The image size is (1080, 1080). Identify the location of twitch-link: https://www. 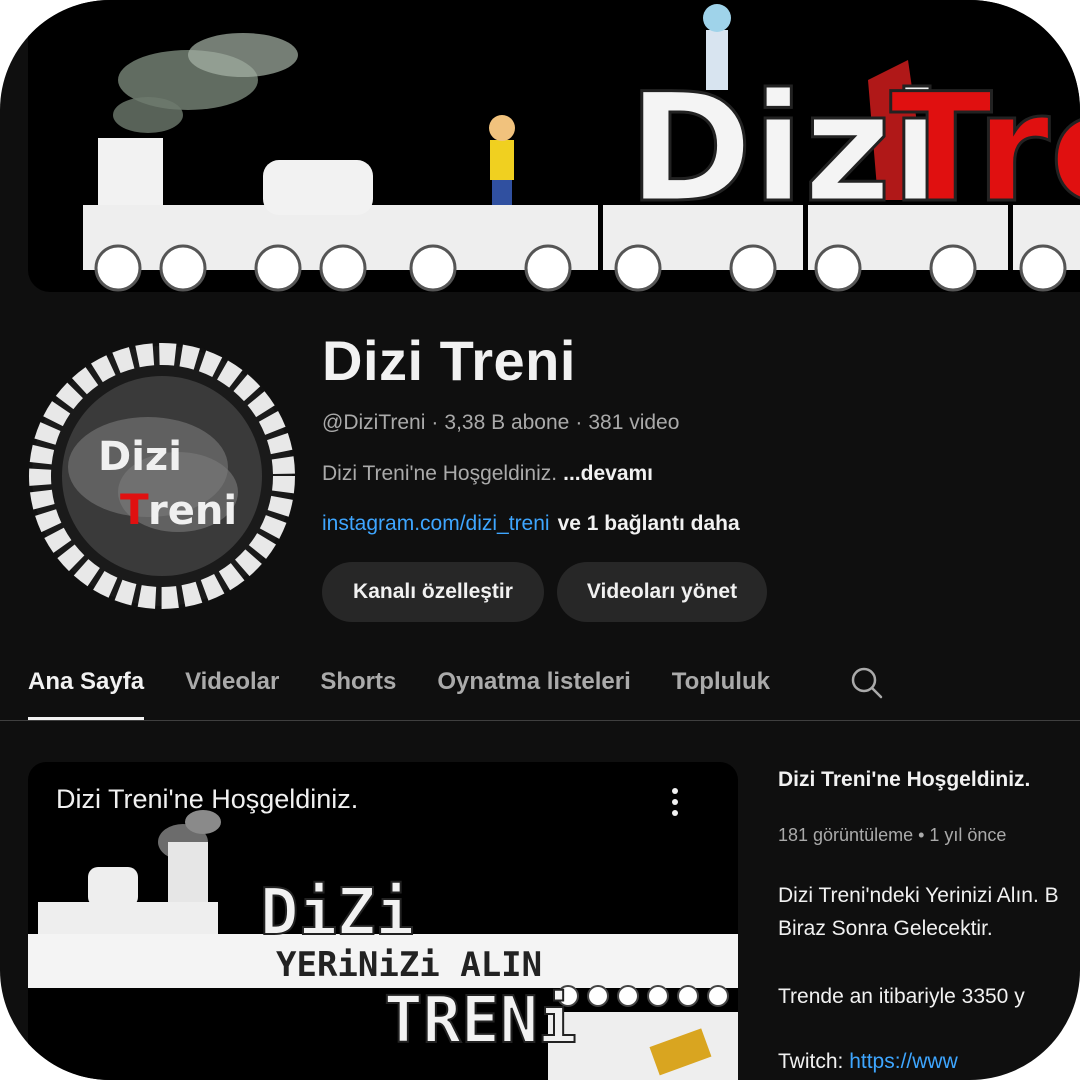
(903, 1061).